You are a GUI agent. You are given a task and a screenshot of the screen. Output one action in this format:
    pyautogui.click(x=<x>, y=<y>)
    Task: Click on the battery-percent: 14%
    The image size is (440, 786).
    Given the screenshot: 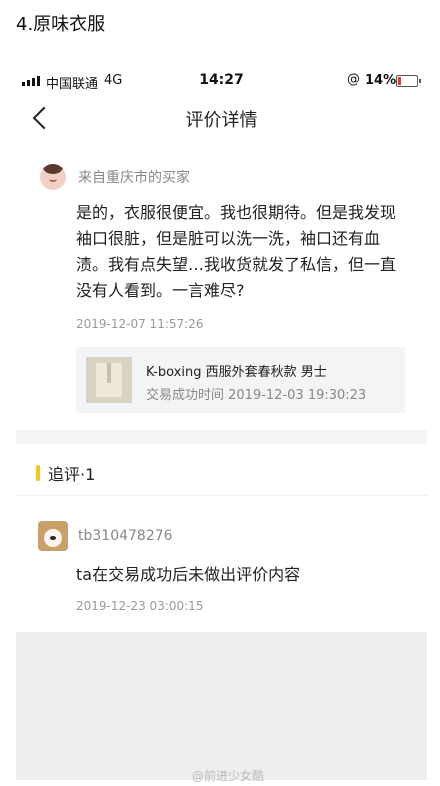 What is the action you would take?
    pyautogui.click(x=381, y=80)
    